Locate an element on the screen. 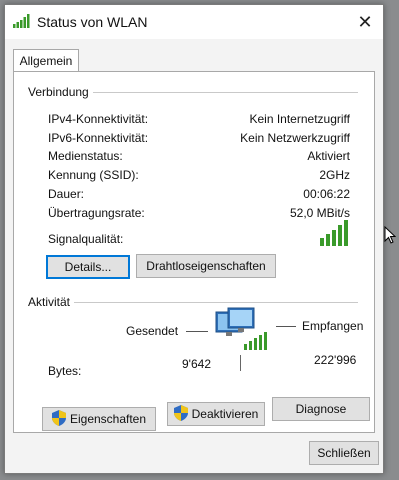 This screenshot has height=480, width=399. activity-group-label: Aktivität is located at coordinates (51, 302).